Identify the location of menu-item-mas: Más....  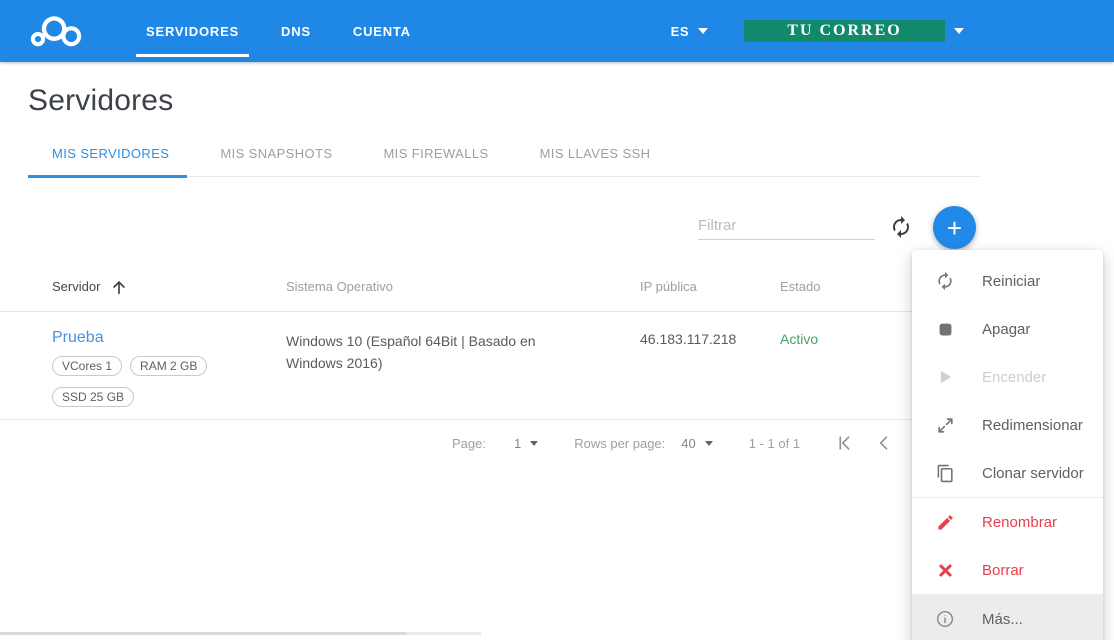
(1007, 617).